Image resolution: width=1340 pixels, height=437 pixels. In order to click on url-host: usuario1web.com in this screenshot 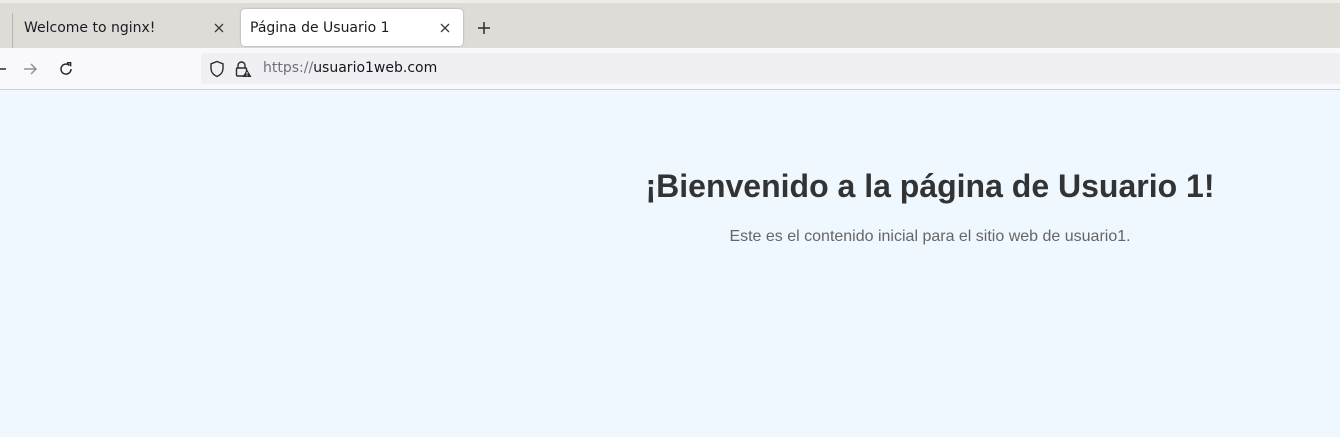, I will do `click(375, 68)`.